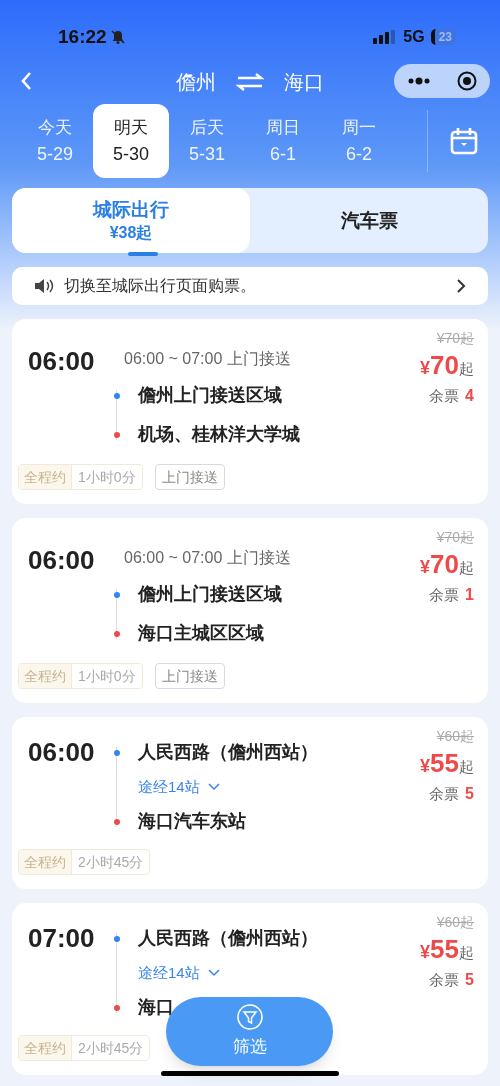 This screenshot has height=1086, width=500. I want to click on chevron-right-icon, so click(461, 286).